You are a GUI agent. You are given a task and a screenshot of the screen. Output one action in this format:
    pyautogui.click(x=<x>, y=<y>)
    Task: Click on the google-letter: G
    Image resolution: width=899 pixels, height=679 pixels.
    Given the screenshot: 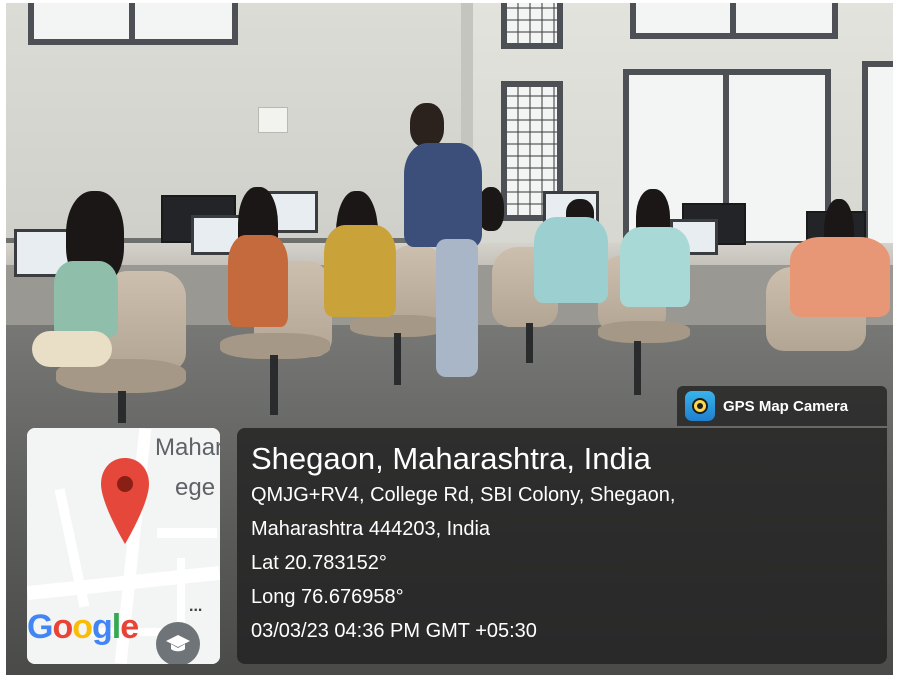 What is the action you would take?
    pyautogui.click(x=40, y=627)
    